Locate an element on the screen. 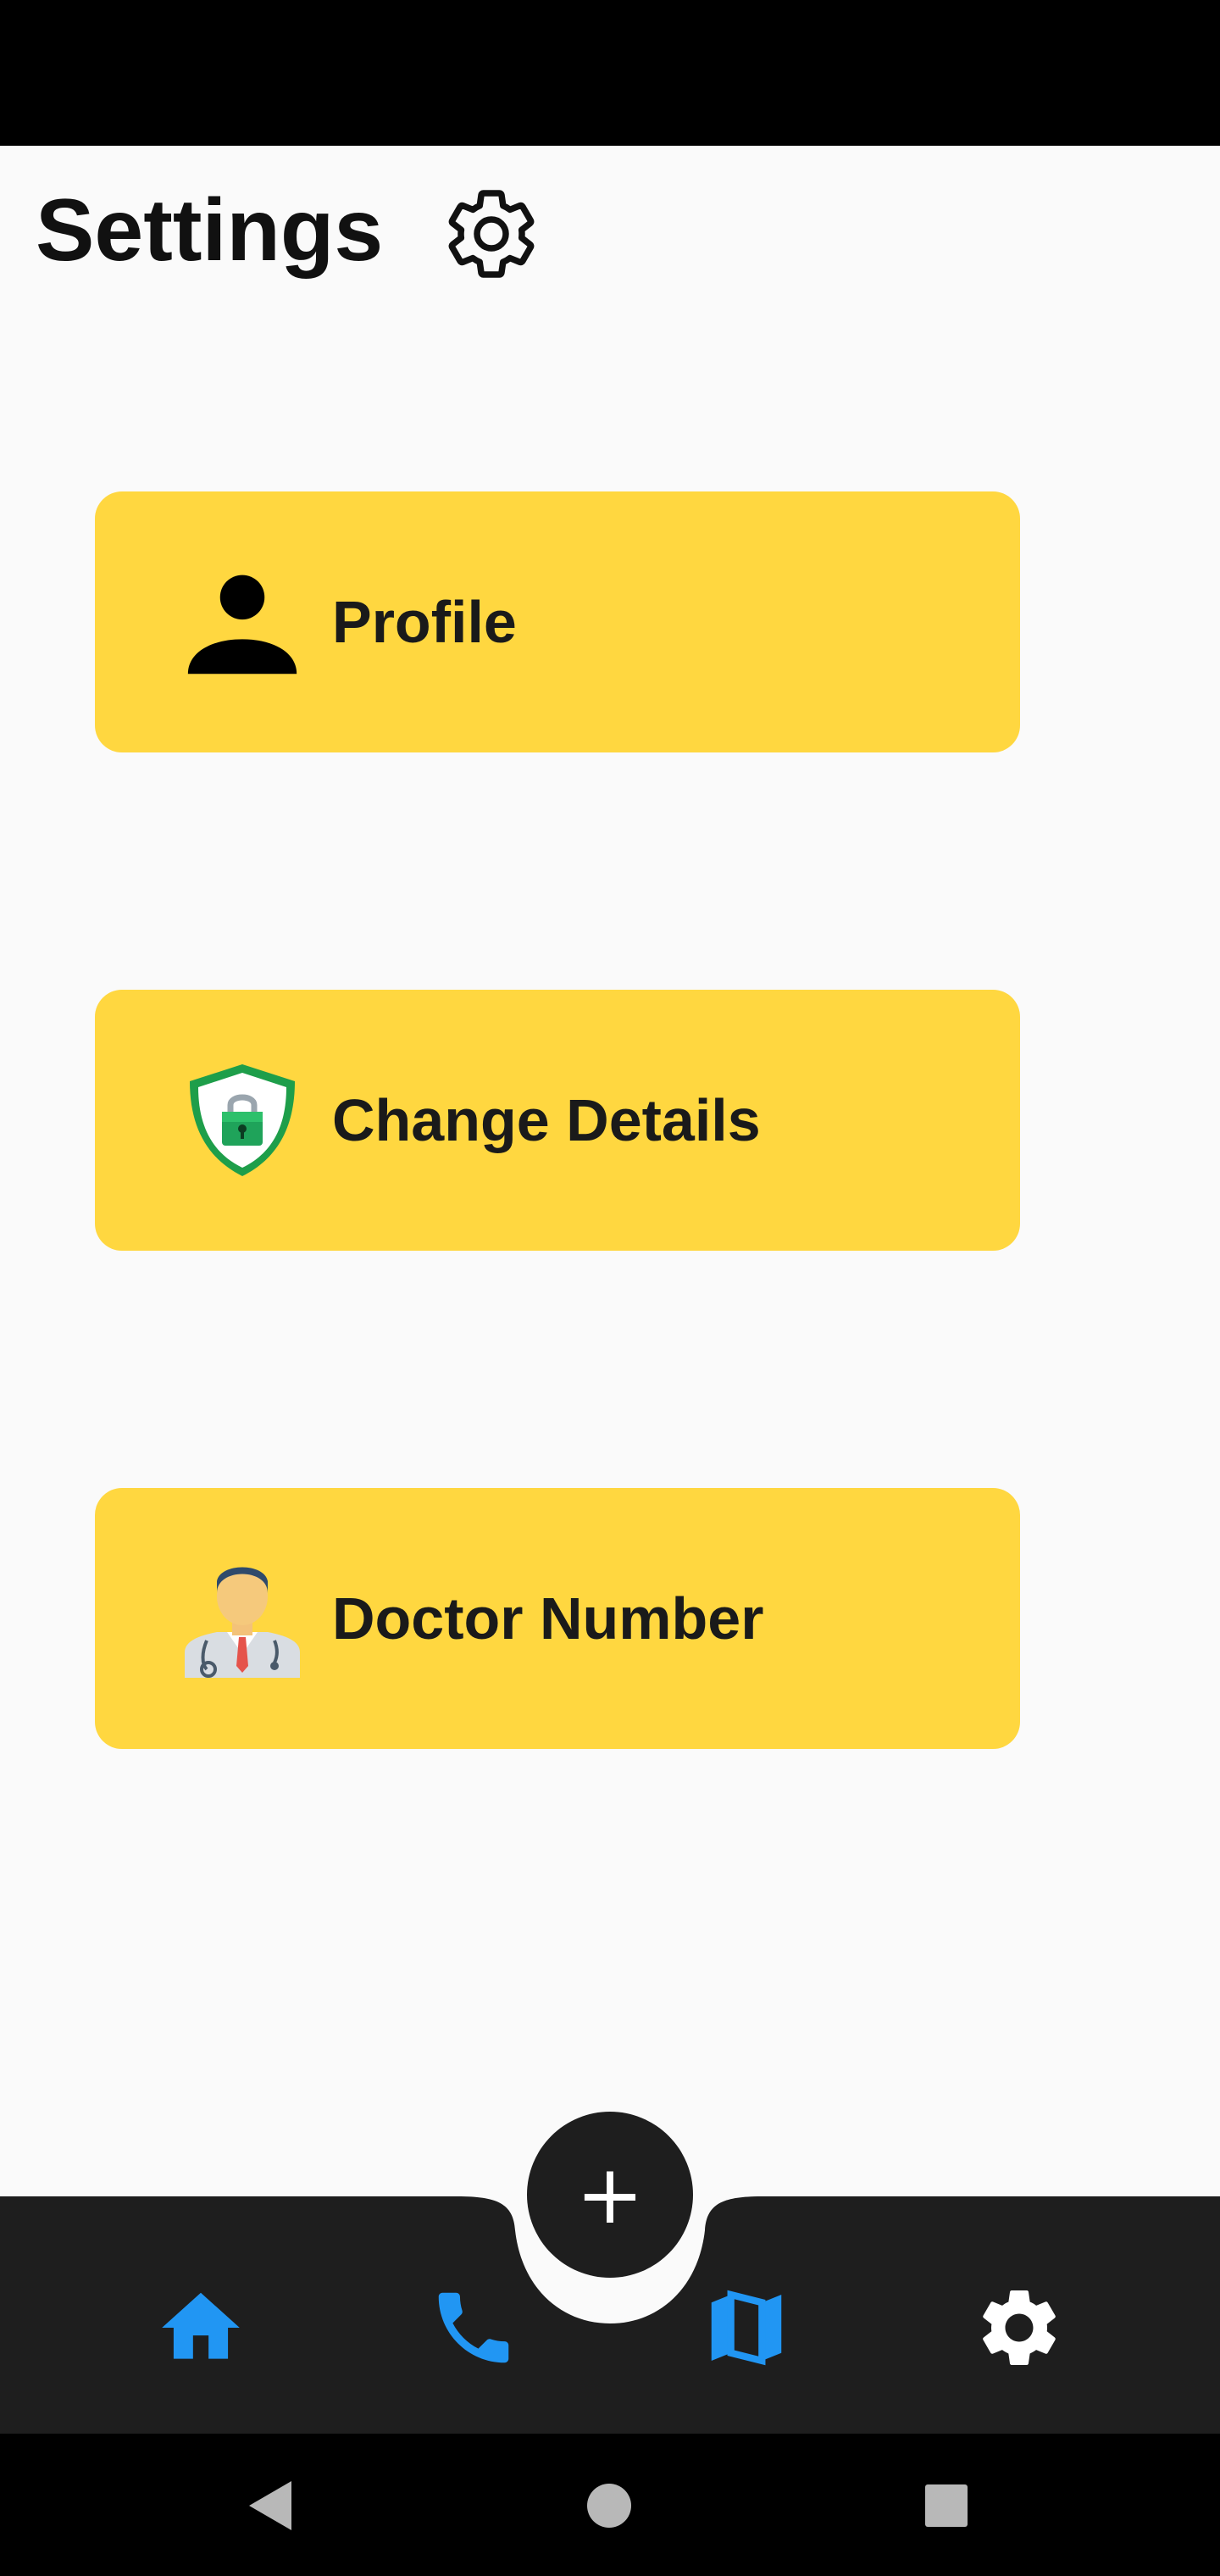 The height and width of the screenshot is (2576, 1220). status-bar is located at coordinates (610, 73).